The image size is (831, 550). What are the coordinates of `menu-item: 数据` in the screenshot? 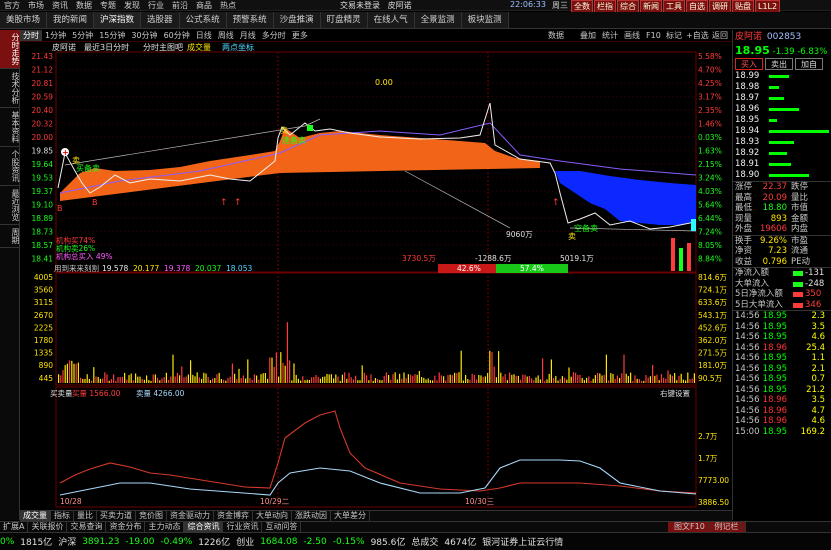 It's located at (84, 5).